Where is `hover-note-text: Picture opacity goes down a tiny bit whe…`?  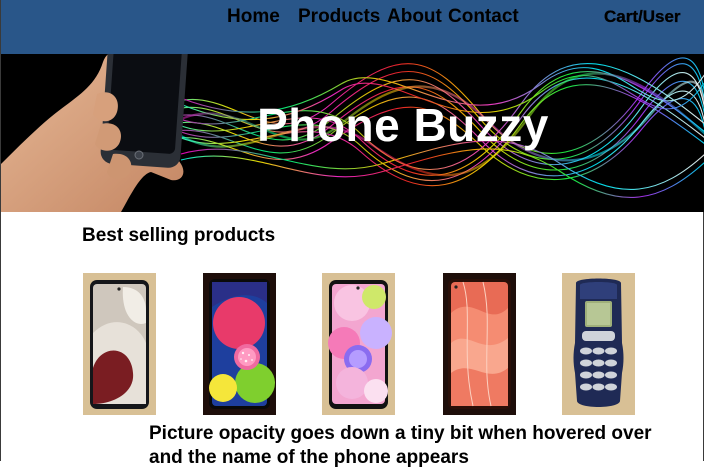 hover-note-text: Picture opacity goes down a tiny bit whe… is located at coordinates (400, 445).